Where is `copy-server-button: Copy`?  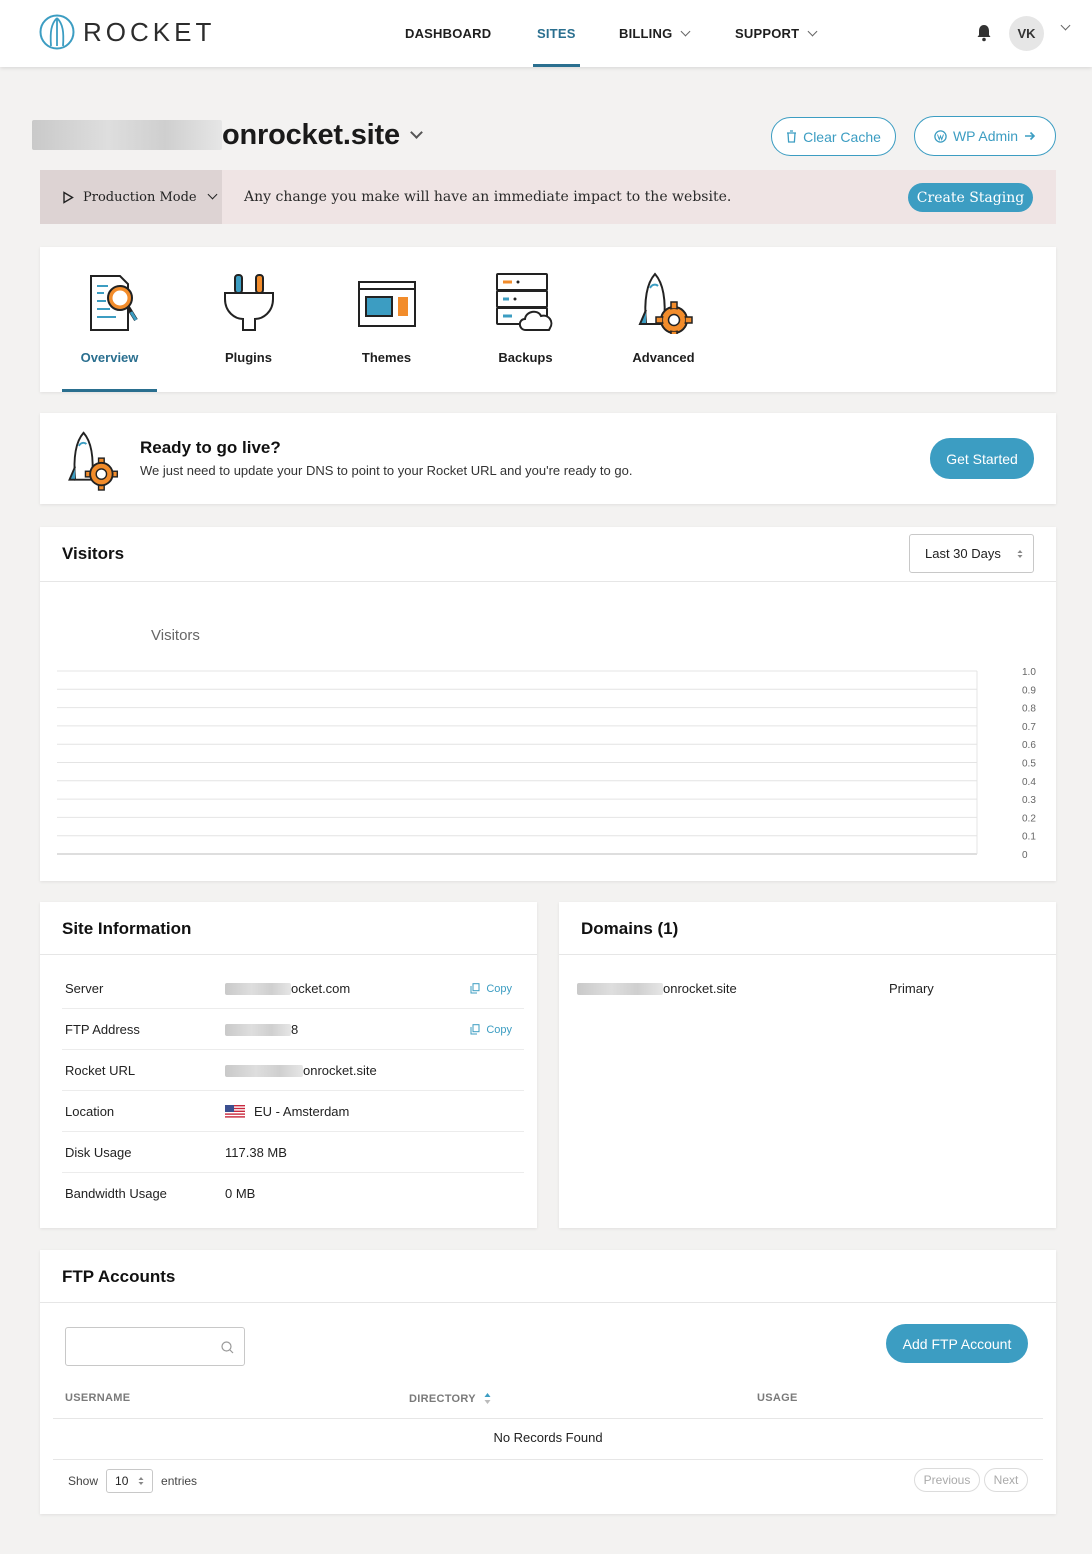 copy-server-button: Copy is located at coordinates (491, 988).